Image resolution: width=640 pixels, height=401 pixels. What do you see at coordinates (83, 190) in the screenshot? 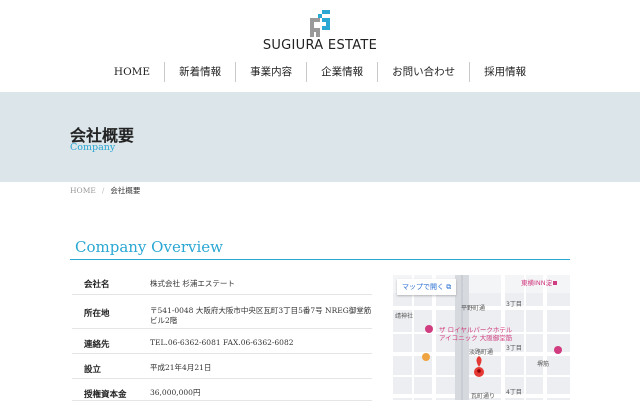
I see `breadcrumb-home: HOME` at bounding box center [83, 190].